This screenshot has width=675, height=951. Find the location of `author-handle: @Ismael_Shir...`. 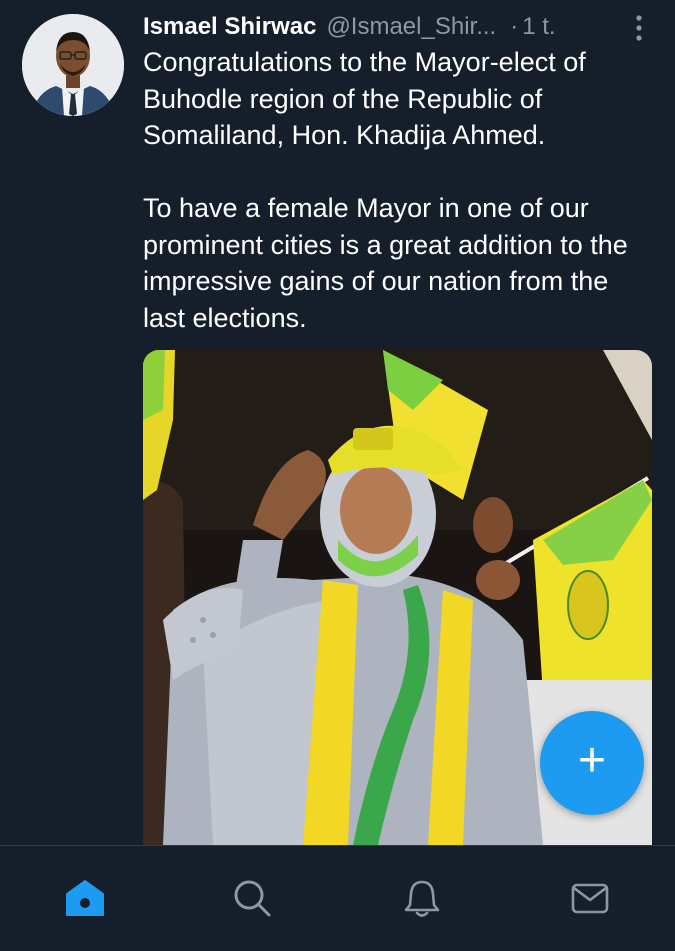

author-handle: @Ismael_Shir... is located at coordinates (411, 27).